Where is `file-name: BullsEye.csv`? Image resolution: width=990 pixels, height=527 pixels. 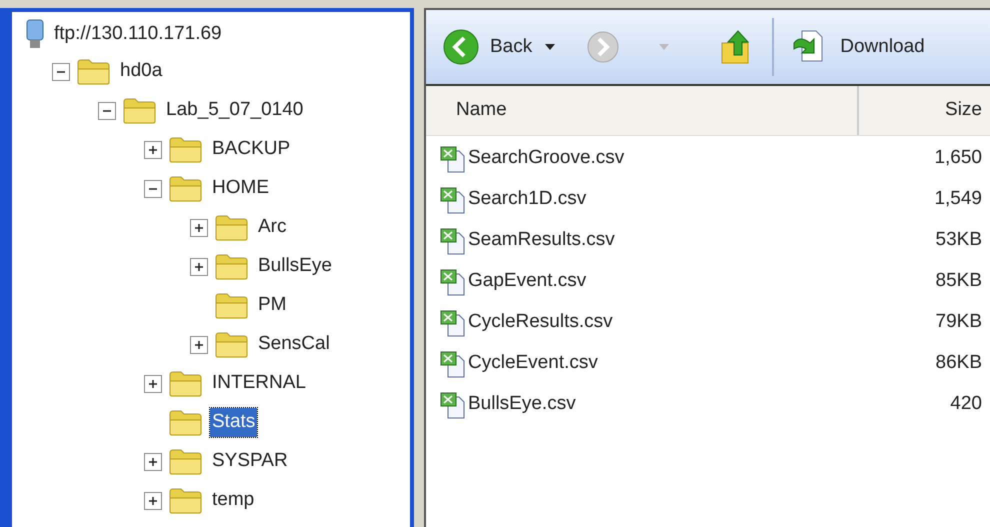 file-name: BullsEye.csv is located at coordinates (522, 404).